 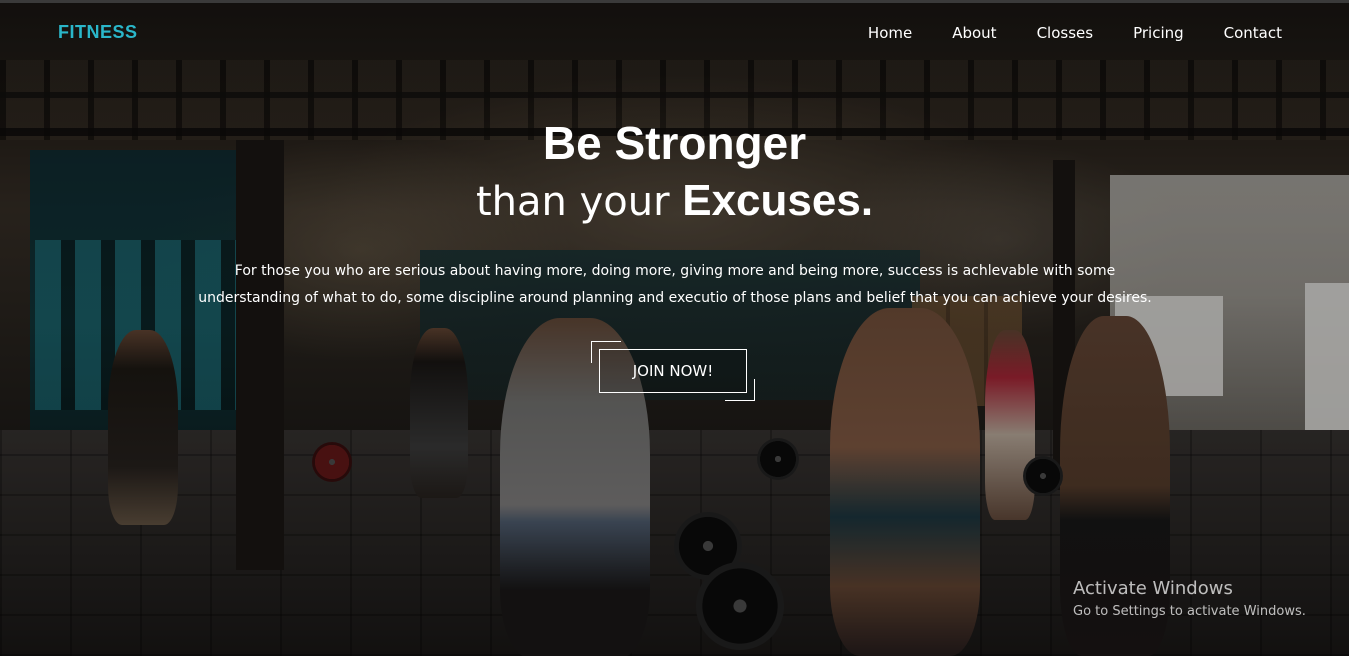 What do you see at coordinates (579, 202) in the screenshot?
I see `hero-subtitle-light: than your` at bounding box center [579, 202].